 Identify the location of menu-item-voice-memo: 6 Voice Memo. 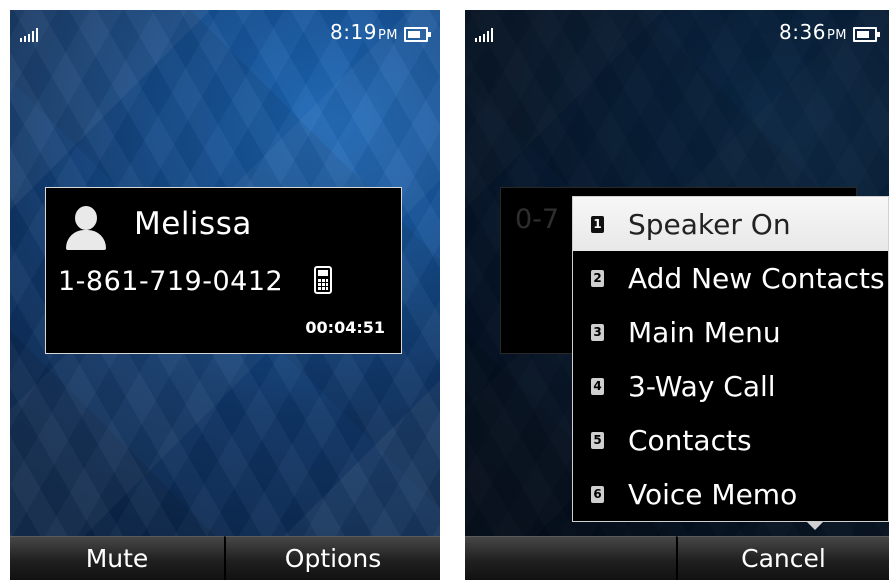
(730, 494).